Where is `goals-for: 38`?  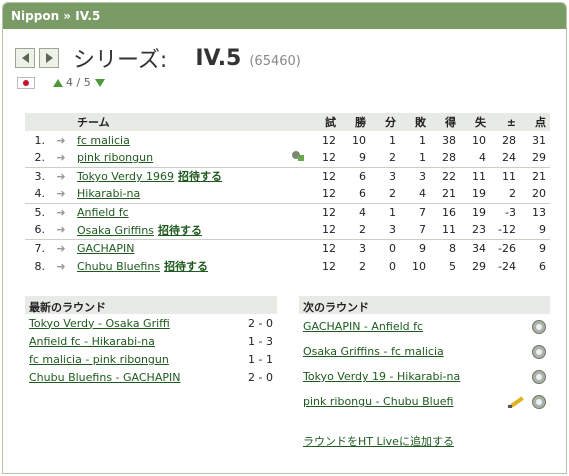
goals-for: 38 is located at coordinates (449, 140).